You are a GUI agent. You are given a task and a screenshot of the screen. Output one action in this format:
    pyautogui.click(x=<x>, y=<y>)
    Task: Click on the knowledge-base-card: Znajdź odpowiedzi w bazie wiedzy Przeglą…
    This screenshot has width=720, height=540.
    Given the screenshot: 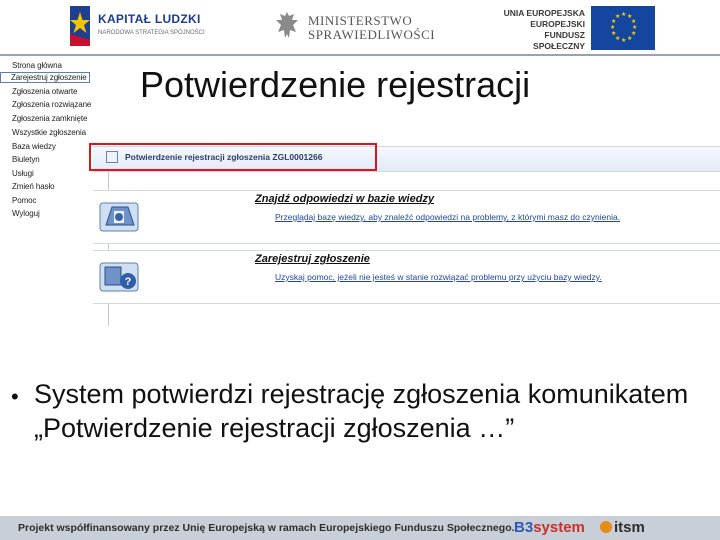 What is the action you would take?
    pyautogui.click(x=406, y=217)
    